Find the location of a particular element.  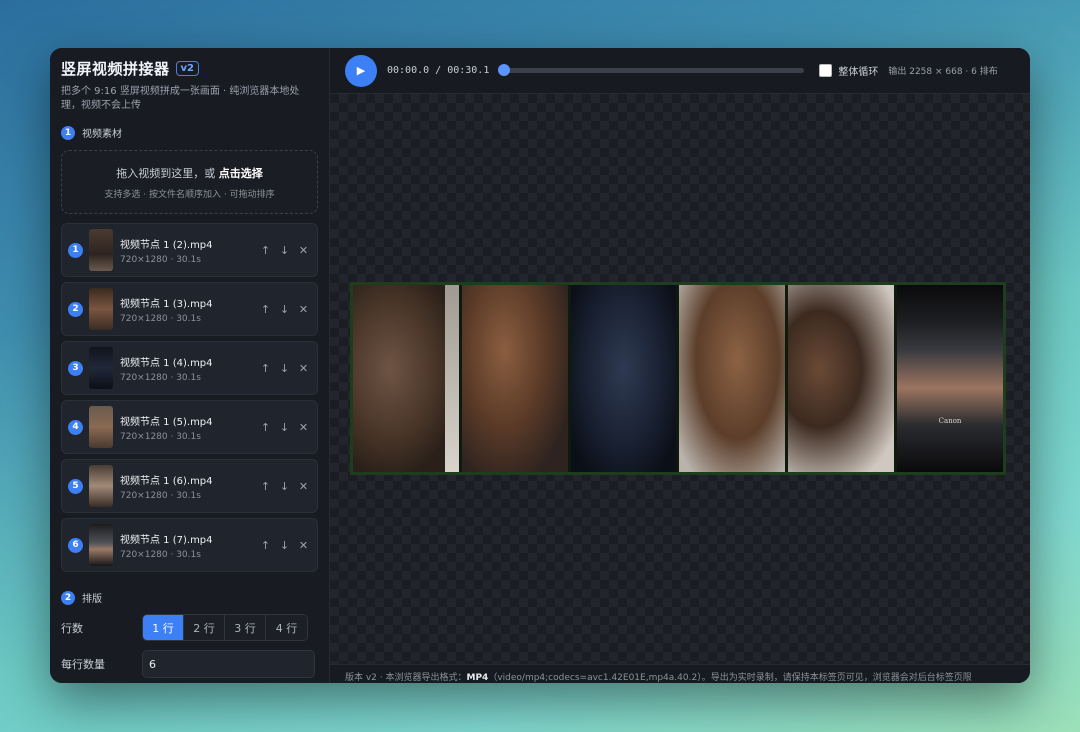

file-name: 视频节点 1 (4).mp4 is located at coordinates (166, 363).